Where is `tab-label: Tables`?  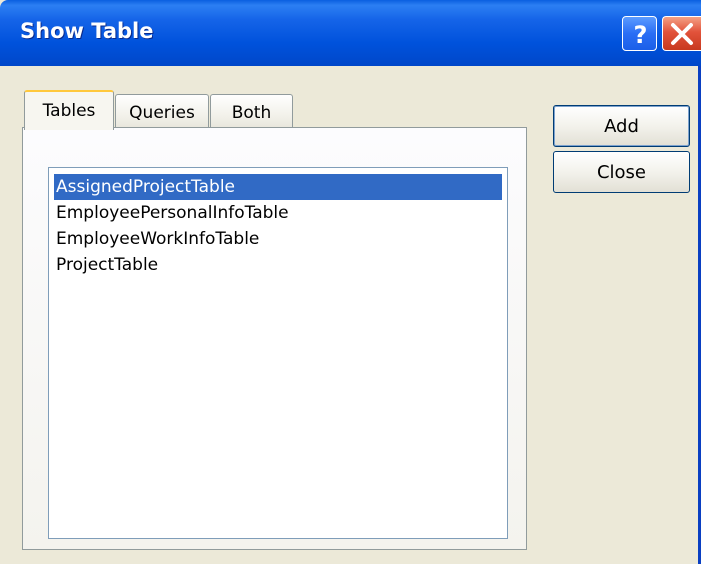 tab-label: Tables is located at coordinates (69, 111).